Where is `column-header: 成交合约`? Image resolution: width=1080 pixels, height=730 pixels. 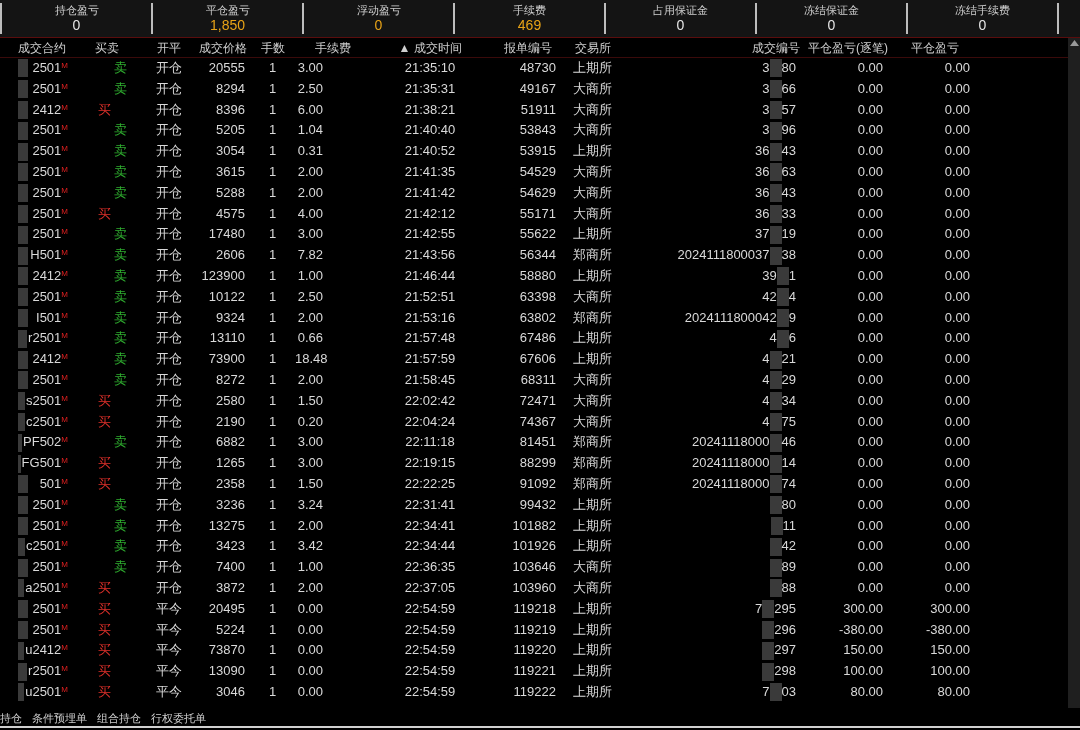
column-header: 成交合约 is located at coordinates (36, 47).